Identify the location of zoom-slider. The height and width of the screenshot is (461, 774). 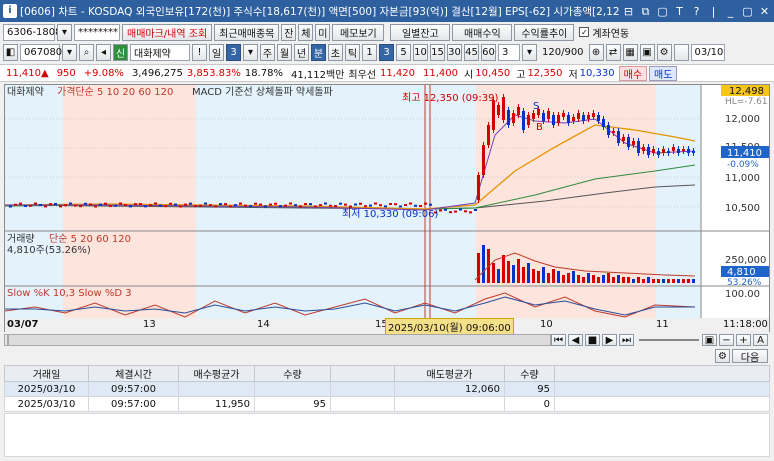
(669, 340).